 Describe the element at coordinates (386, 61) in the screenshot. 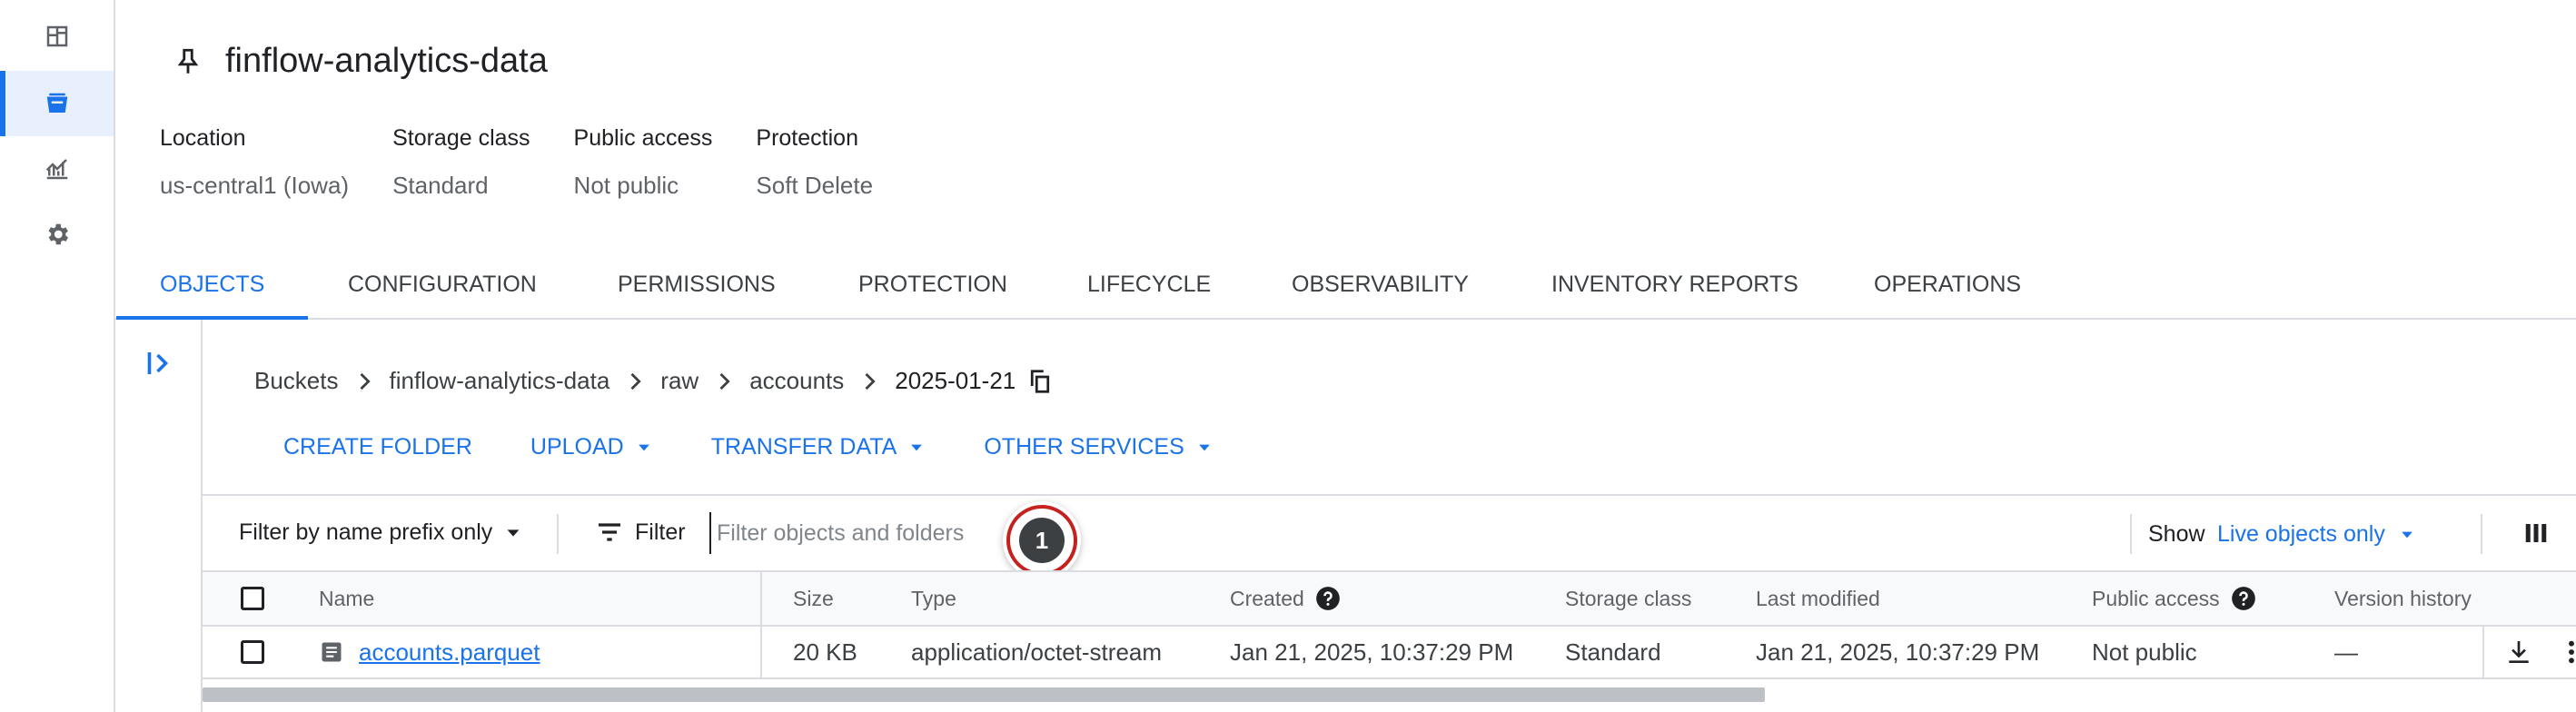

I see `page-title: finflow-analytics-data` at that location.